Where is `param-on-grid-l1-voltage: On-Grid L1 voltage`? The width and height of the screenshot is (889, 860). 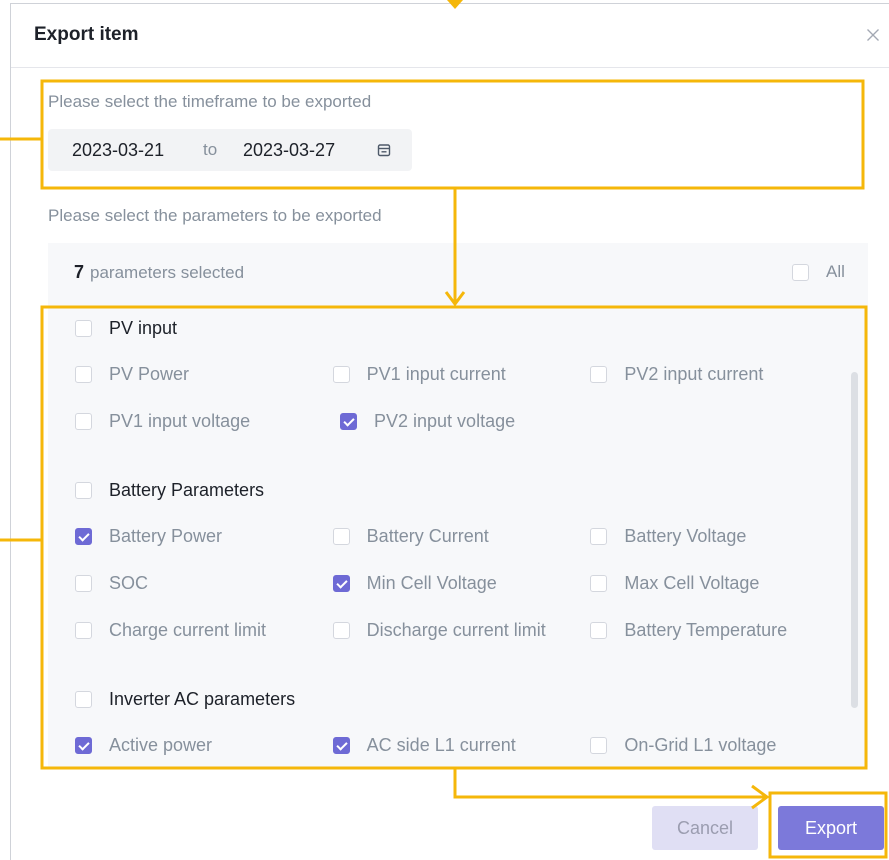
param-on-grid-l1-voltage: On-Grid L1 voltage is located at coordinates (719, 745).